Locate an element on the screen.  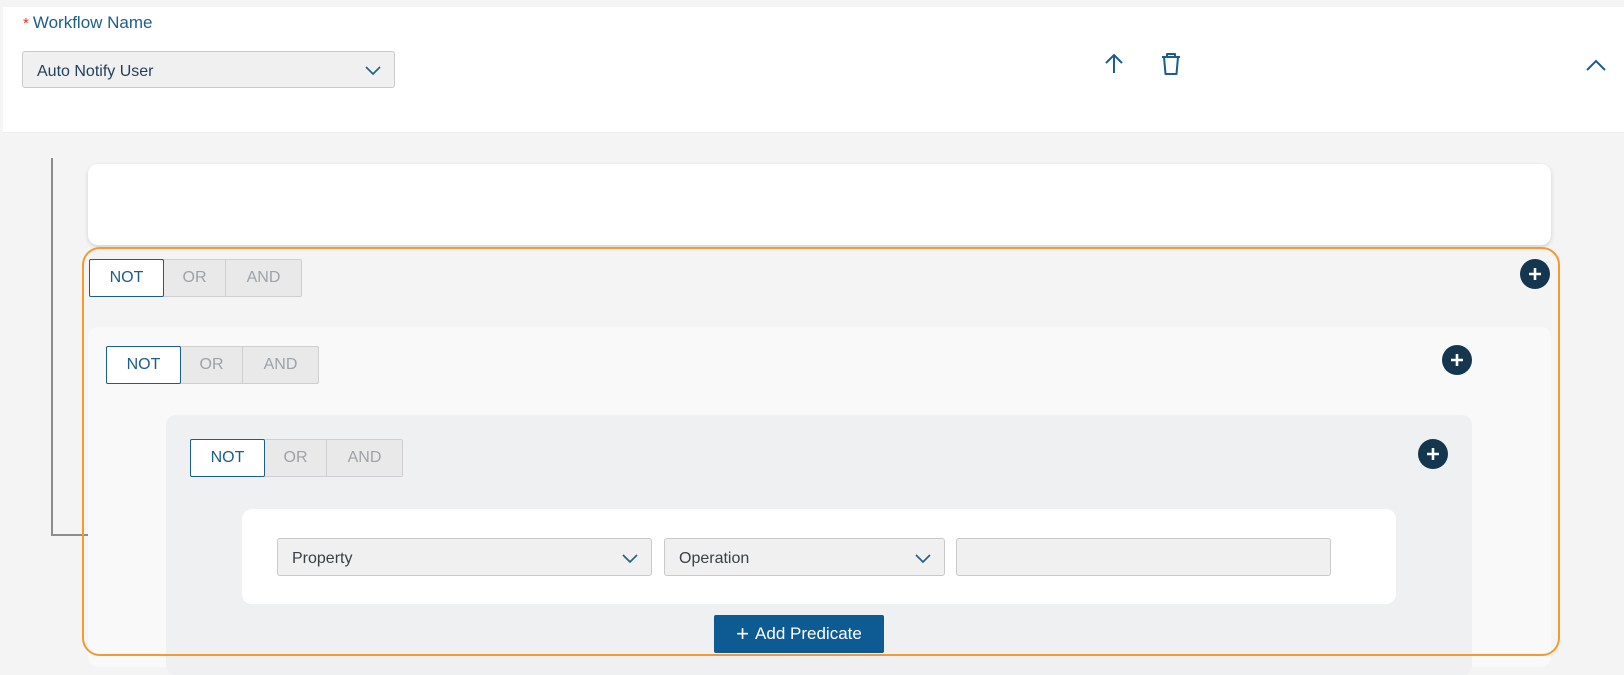
plus-icon: + is located at coordinates (743, 633).